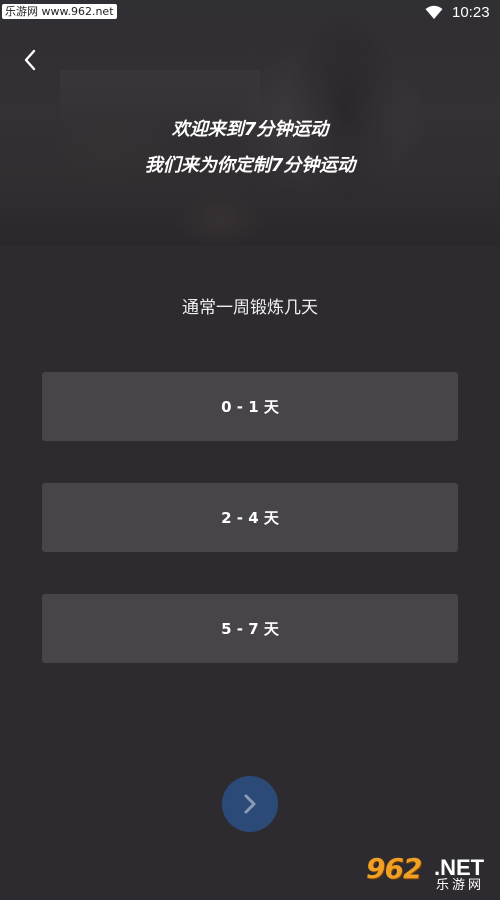  I want to click on headline-line-1: 欢迎来到7分钟运动, so click(250, 129).